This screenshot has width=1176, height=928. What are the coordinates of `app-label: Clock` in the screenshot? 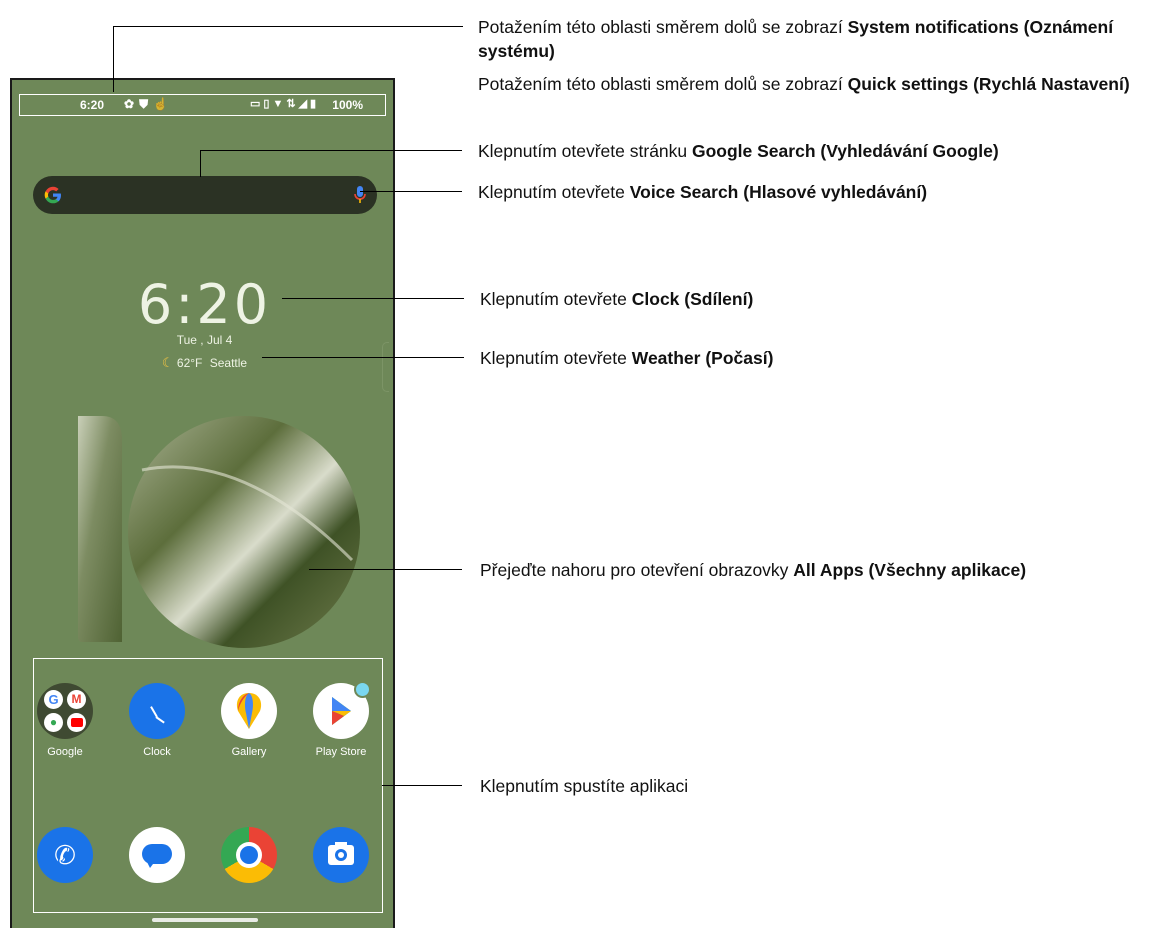 It's located at (157, 752).